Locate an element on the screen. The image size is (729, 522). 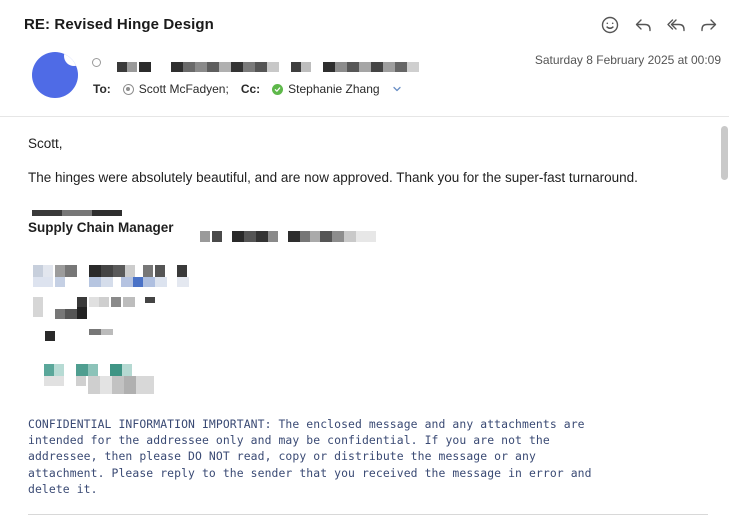
emoji-reaction-button is located at coordinates (610, 25).